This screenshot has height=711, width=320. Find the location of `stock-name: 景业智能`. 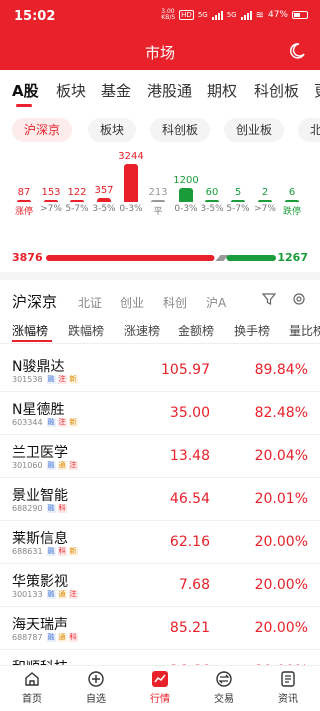

stock-name: 景业智能 is located at coordinates (40, 496).